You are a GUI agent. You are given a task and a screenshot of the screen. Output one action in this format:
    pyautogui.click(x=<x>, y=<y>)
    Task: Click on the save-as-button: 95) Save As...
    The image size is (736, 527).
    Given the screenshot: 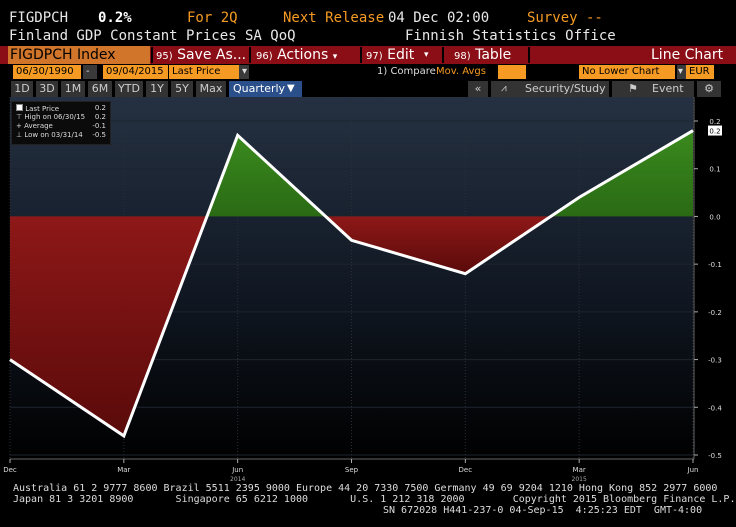 What is the action you would take?
    pyautogui.click(x=201, y=55)
    